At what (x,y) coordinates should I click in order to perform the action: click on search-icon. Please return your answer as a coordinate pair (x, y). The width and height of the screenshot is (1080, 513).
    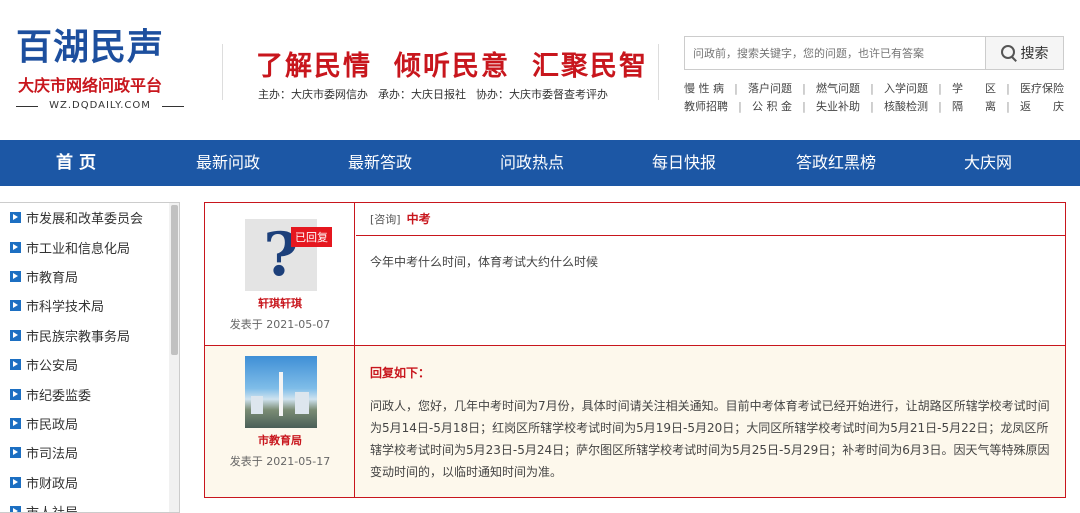
    Looking at the image, I should click on (1008, 53).